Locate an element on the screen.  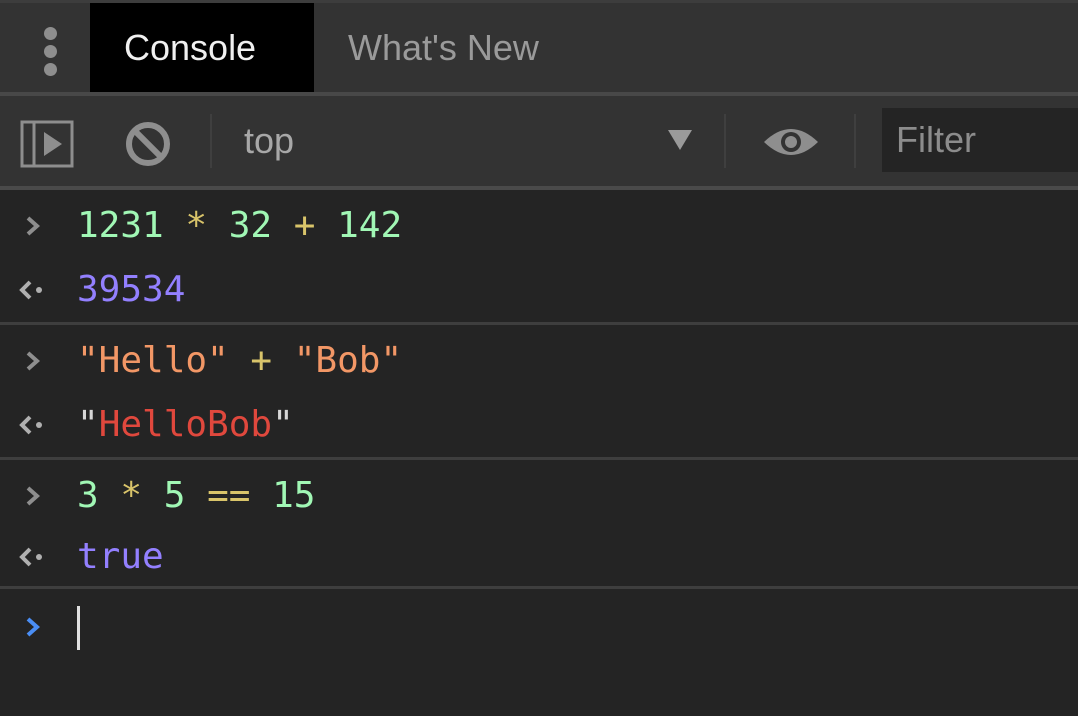
input-line: "Hello" + "Bob" is located at coordinates (539, 361).